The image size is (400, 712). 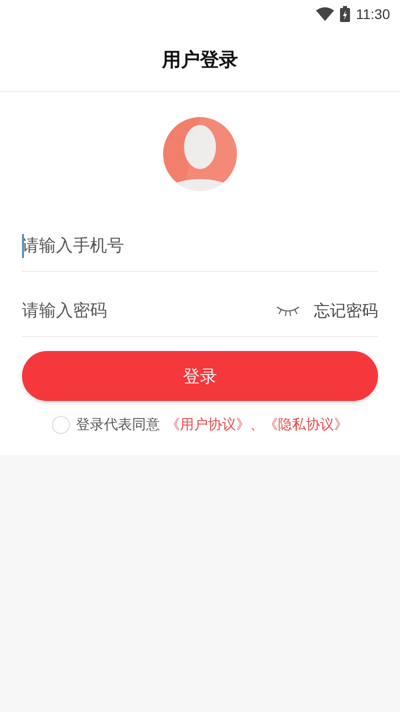 What do you see at coordinates (149, 311) in the screenshot?
I see `password-field: 请输入密码` at bounding box center [149, 311].